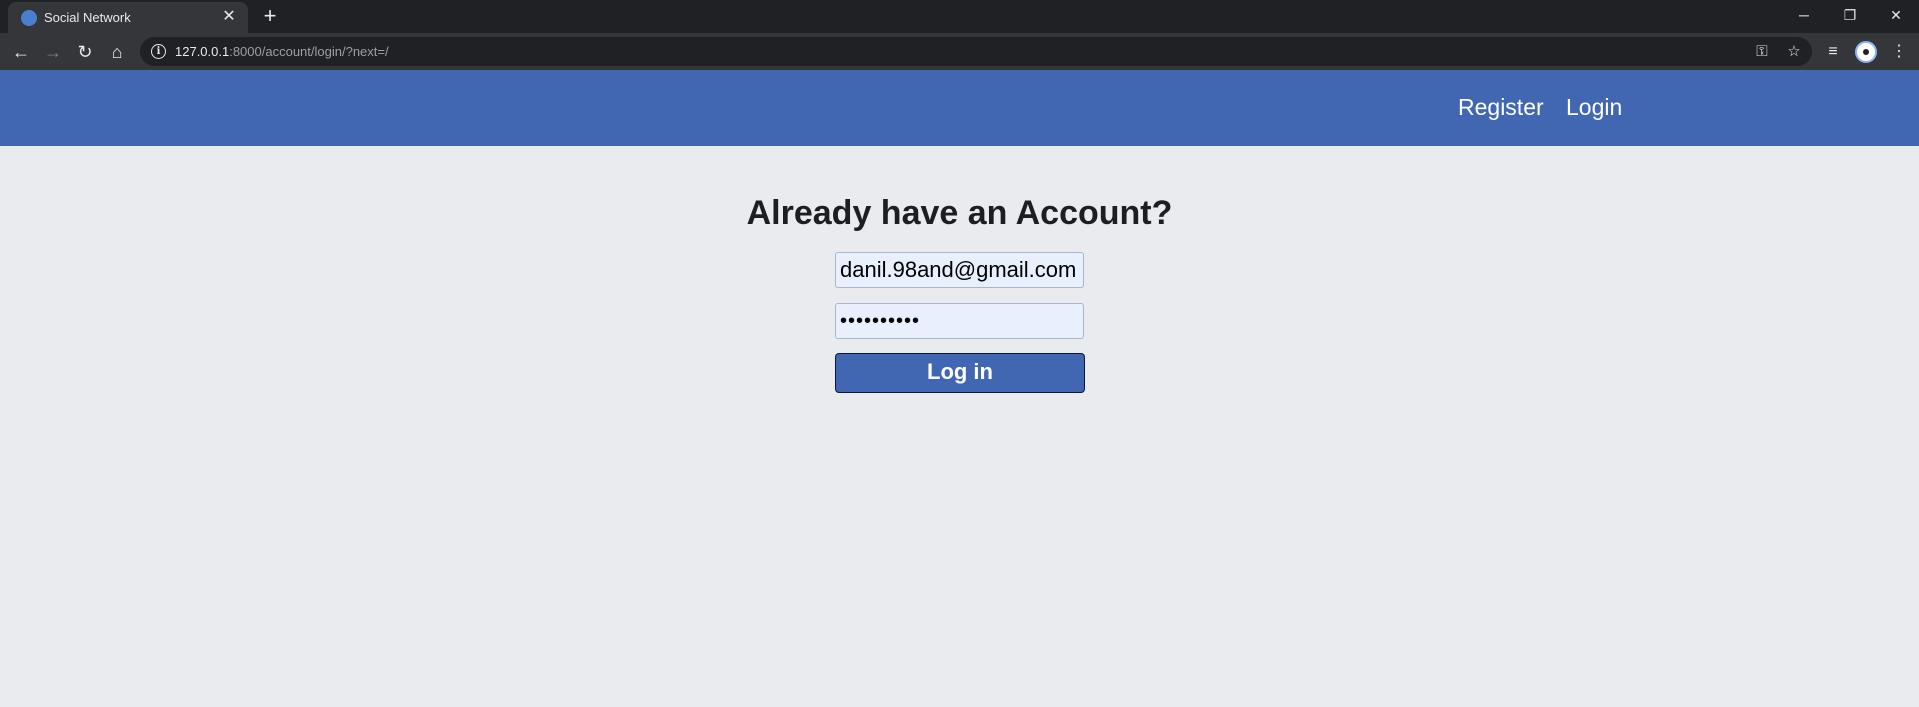 This screenshot has height=707, width=1919. I want to click on minimize-button: ─, so click(1804, 15).